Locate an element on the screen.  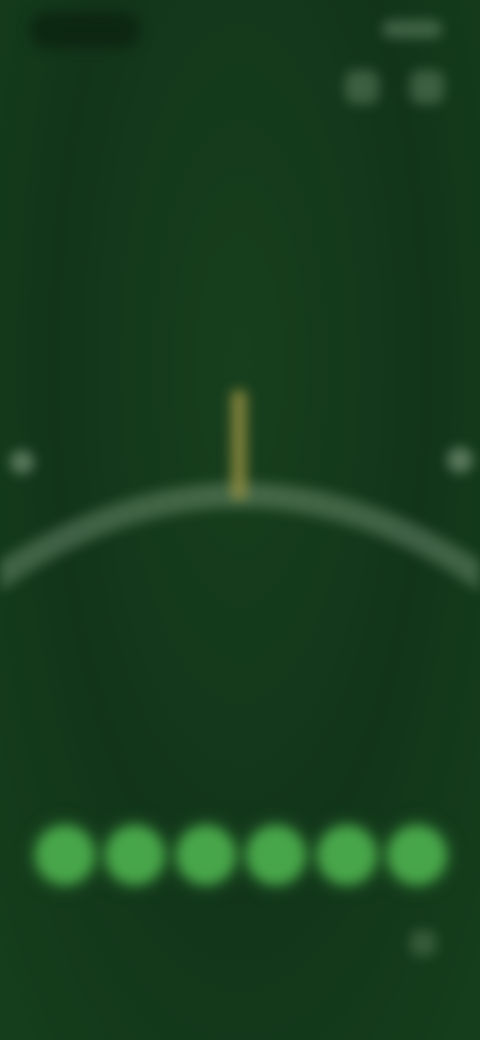
stat-left is located at coordinates (103, 195).